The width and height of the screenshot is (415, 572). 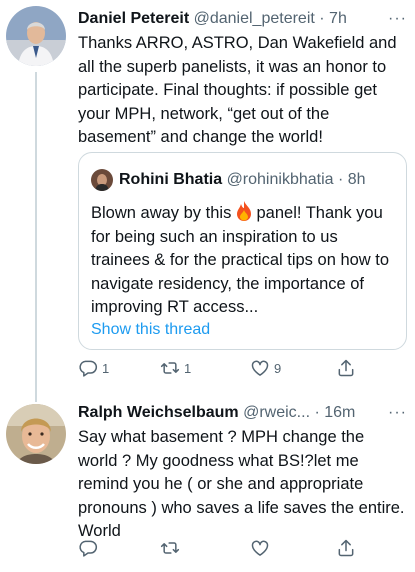 What do you see at coordinates (242, 413) in the screenshot?
I see `tweet-header: Ralph Weichselbaum @rweic... · 16m ···` at bounding box center [242, 413].